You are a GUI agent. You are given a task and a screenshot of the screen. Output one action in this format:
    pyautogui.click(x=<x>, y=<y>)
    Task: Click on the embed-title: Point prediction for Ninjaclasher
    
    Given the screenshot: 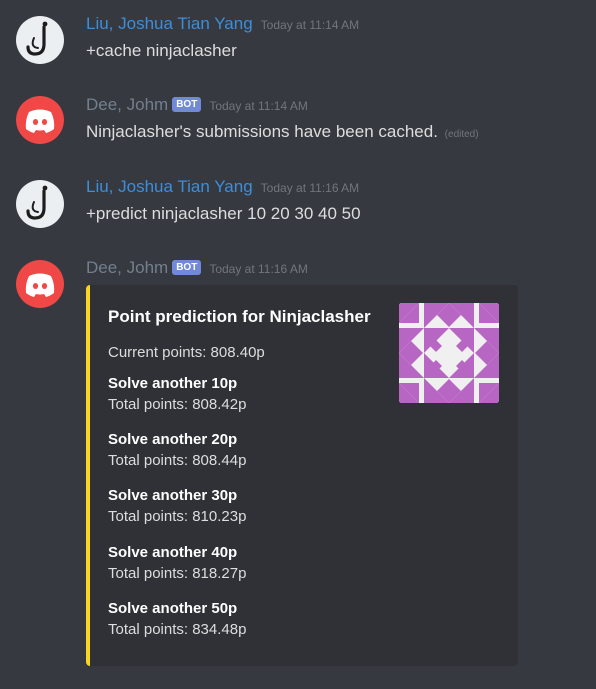 What is the action you would take?
    pyautogui.click(x=239, y=316)
    